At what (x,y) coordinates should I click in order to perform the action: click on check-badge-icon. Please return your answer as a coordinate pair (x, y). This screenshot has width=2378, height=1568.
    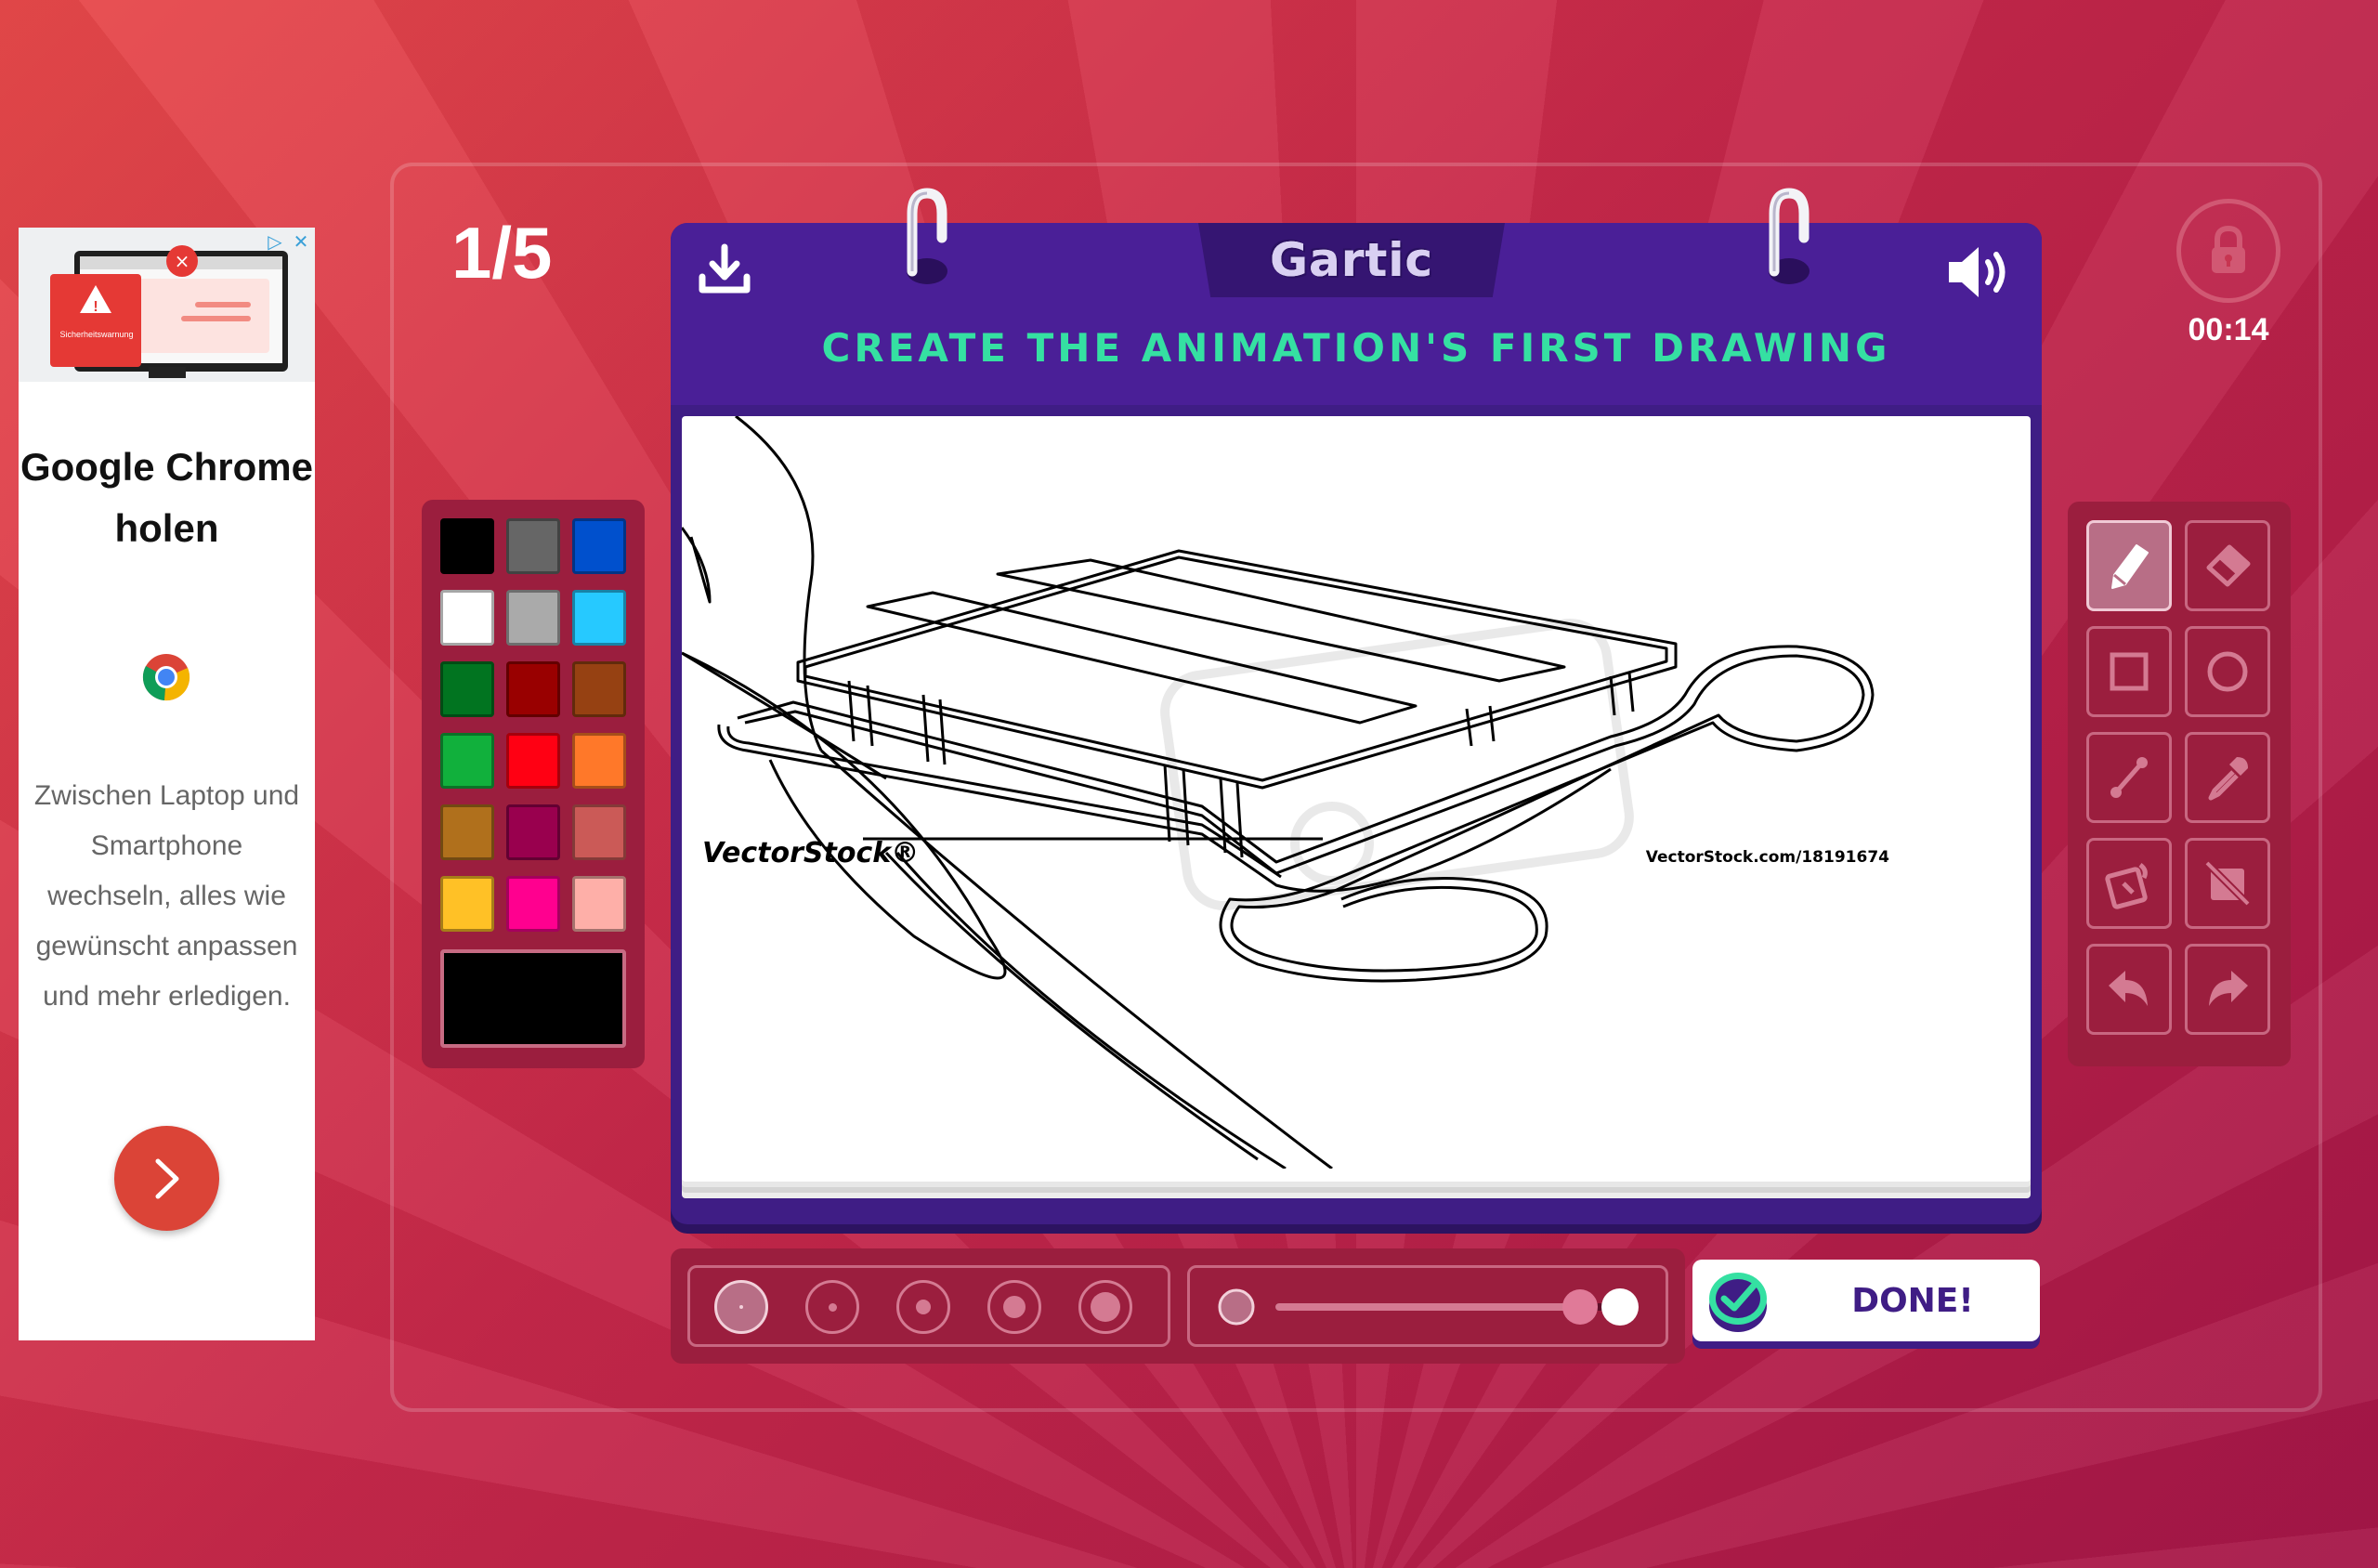
    Looking at the image, I should click on (1738, 1302).